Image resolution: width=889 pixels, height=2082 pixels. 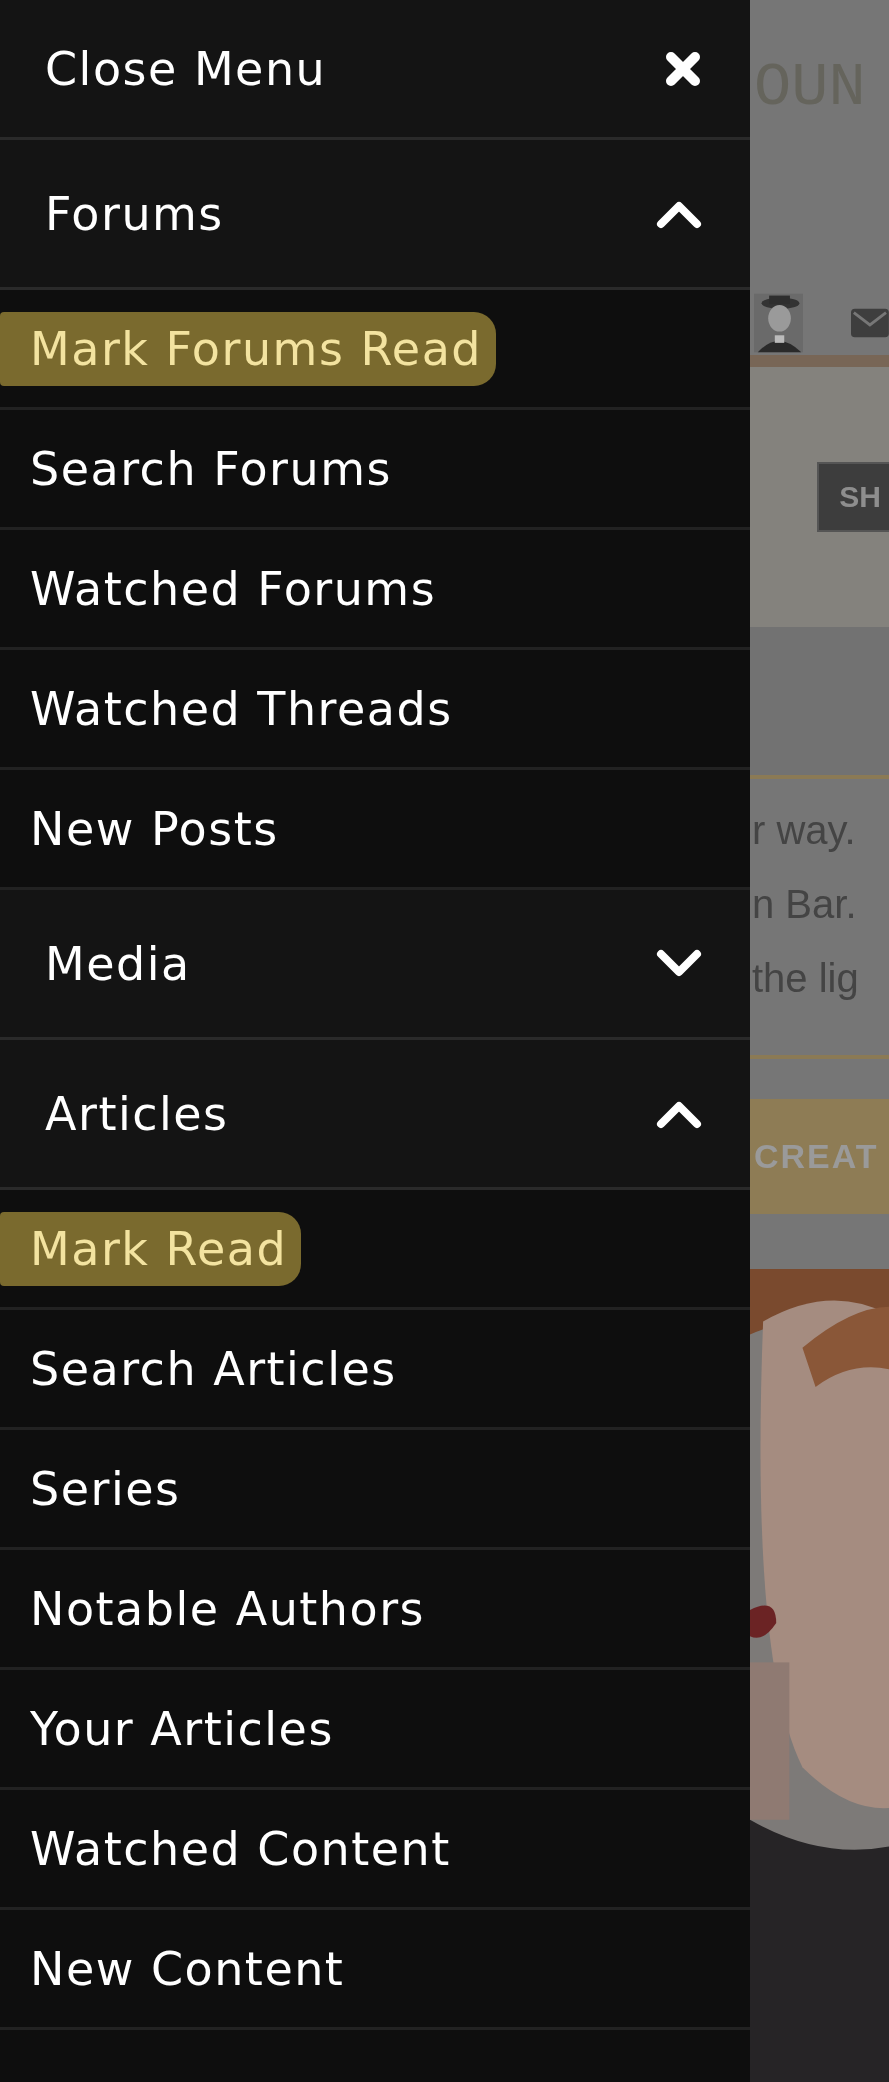 I want to click on menu-link: Mark Forums Read, so click(x=248, y=348).